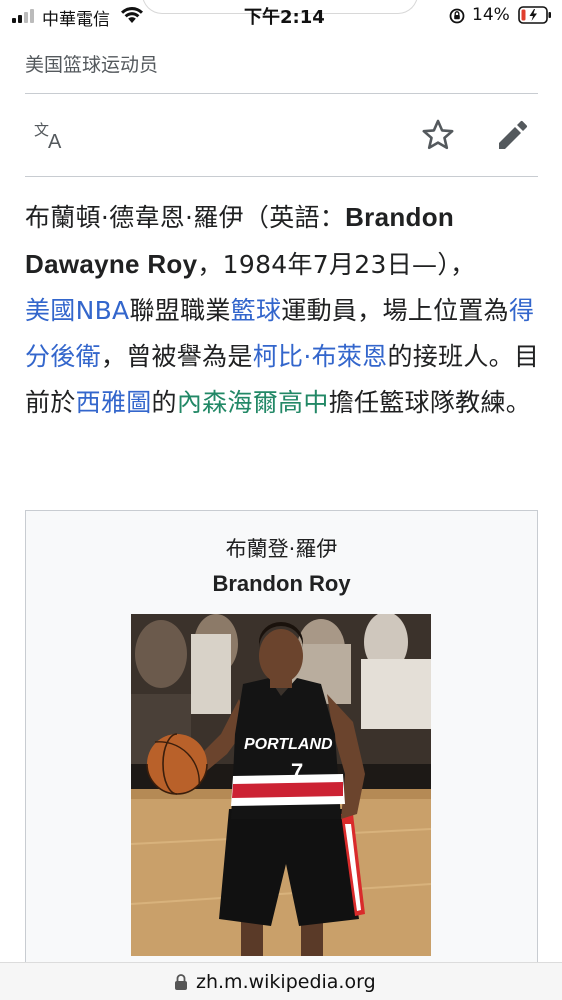 The width and height of the screenshot is (562, 1000). I want to click on status-bar: 中華電信 下午2:14 14%, so click(281, 15).